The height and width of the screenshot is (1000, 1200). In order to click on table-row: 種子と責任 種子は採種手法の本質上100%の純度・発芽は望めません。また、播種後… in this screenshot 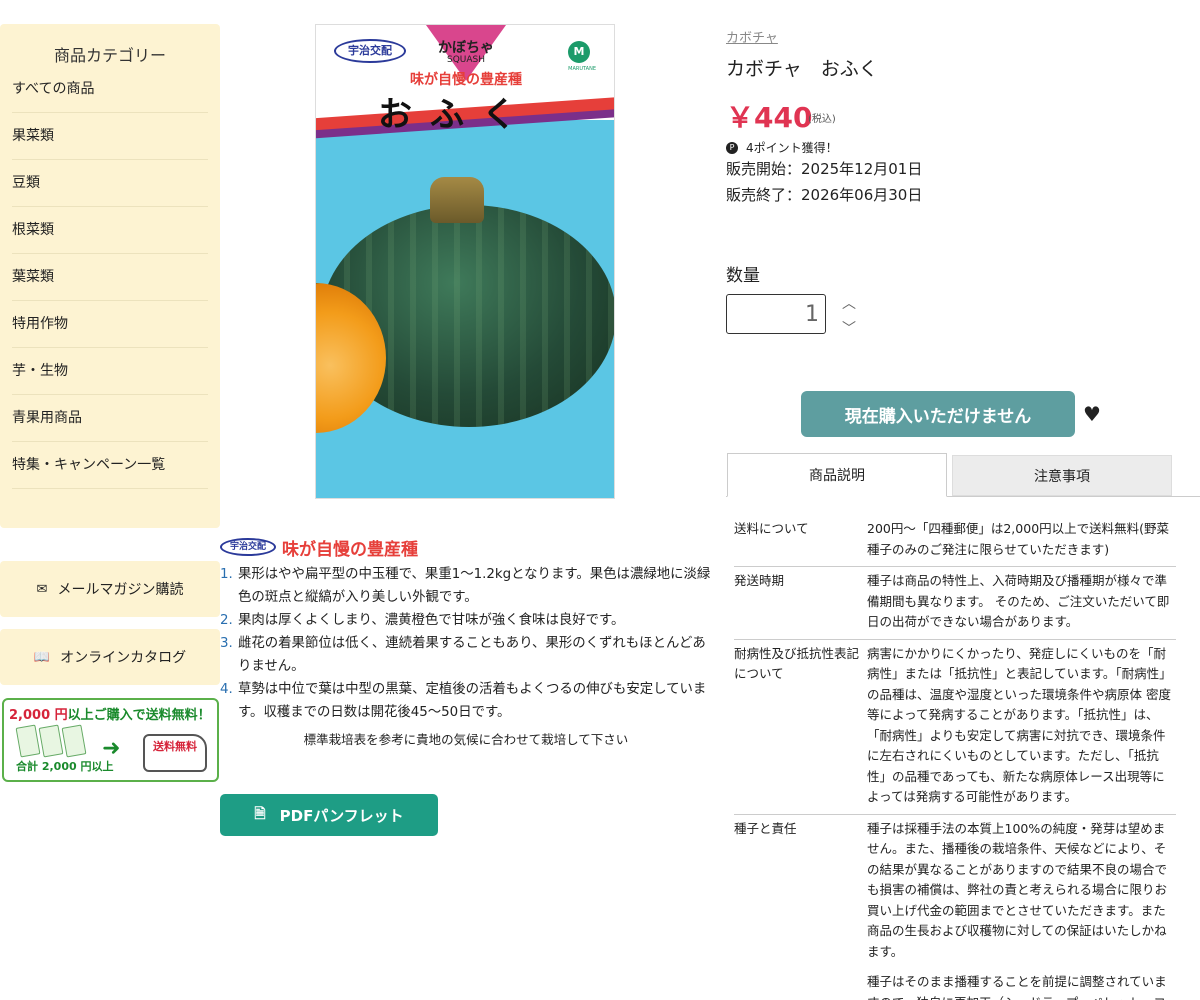, I will do `click(955, 907)`.